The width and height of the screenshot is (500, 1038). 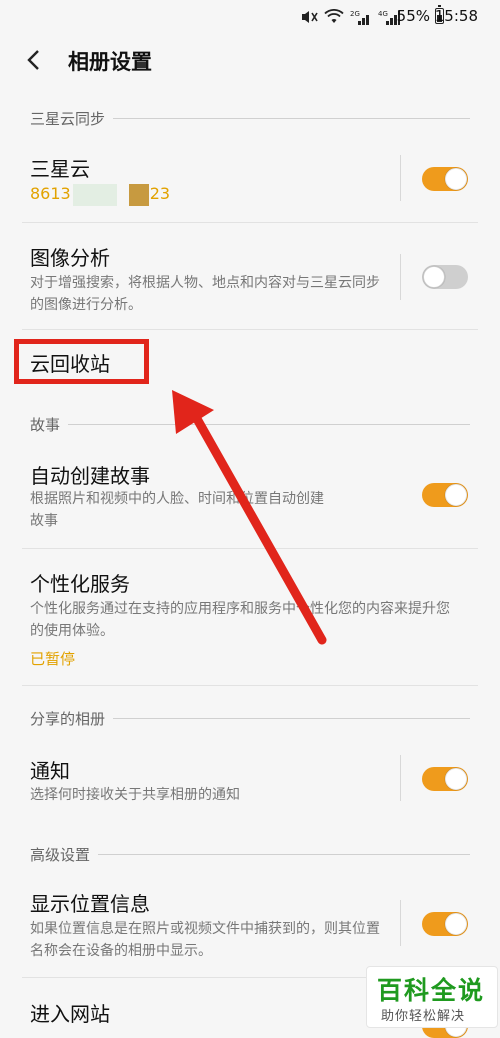 What do you see at coordinates (193, 412) in the screenshot?
I see `arrow-head` at bounding box center [193, 412].